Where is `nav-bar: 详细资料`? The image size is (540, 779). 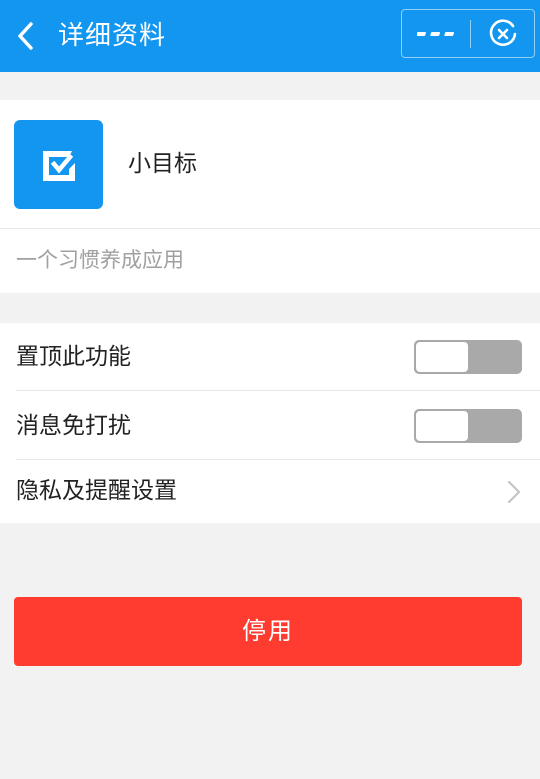 nav-bar: 详细资料 is located at coordinates (270, 36).